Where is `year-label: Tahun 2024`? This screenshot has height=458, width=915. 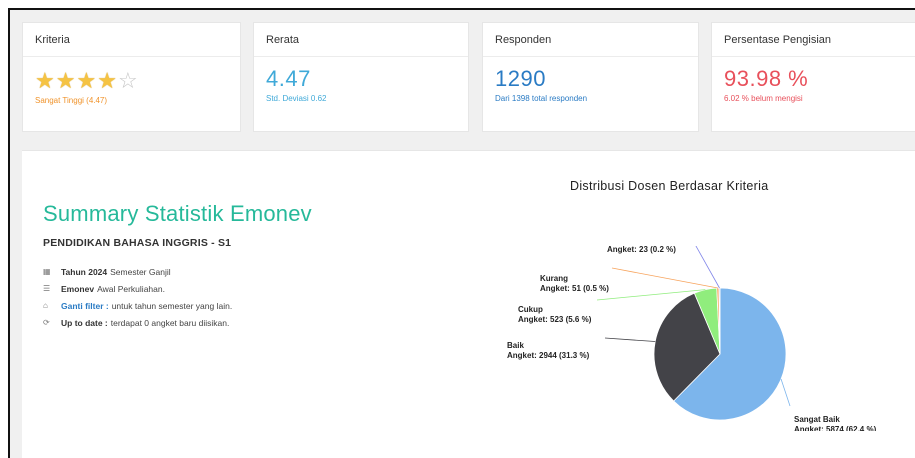
year-label: Tahun 2024 is located at coordinates (84, 271).